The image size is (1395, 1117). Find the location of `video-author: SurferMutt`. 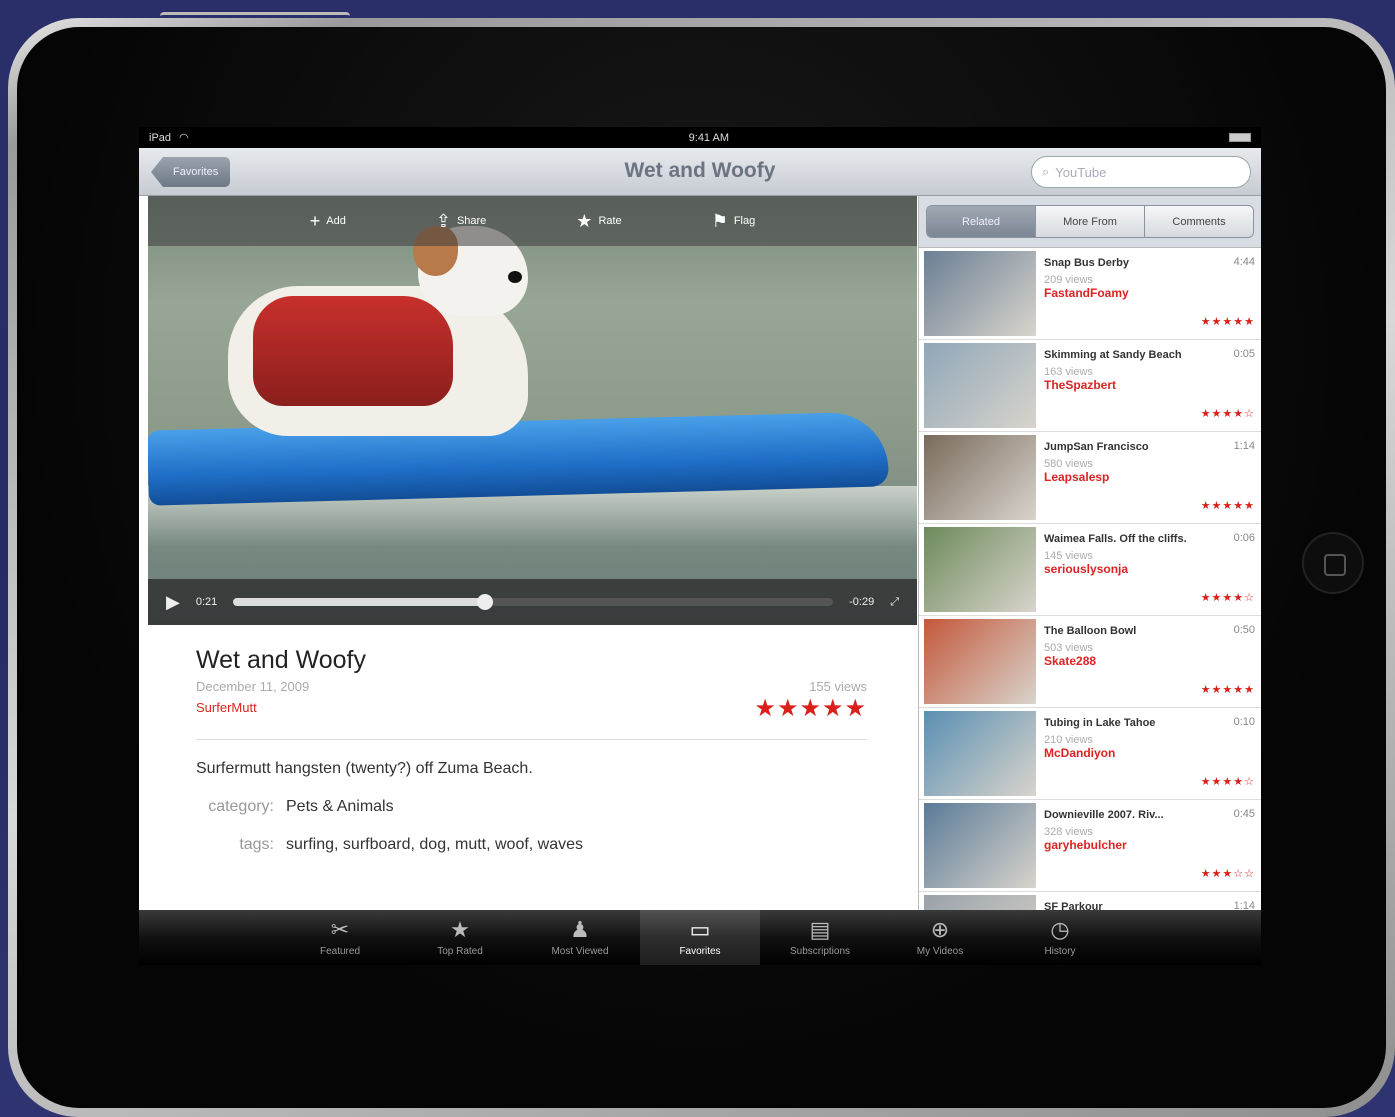

video-author: SurferMutt is located at coordinates (252, 707).